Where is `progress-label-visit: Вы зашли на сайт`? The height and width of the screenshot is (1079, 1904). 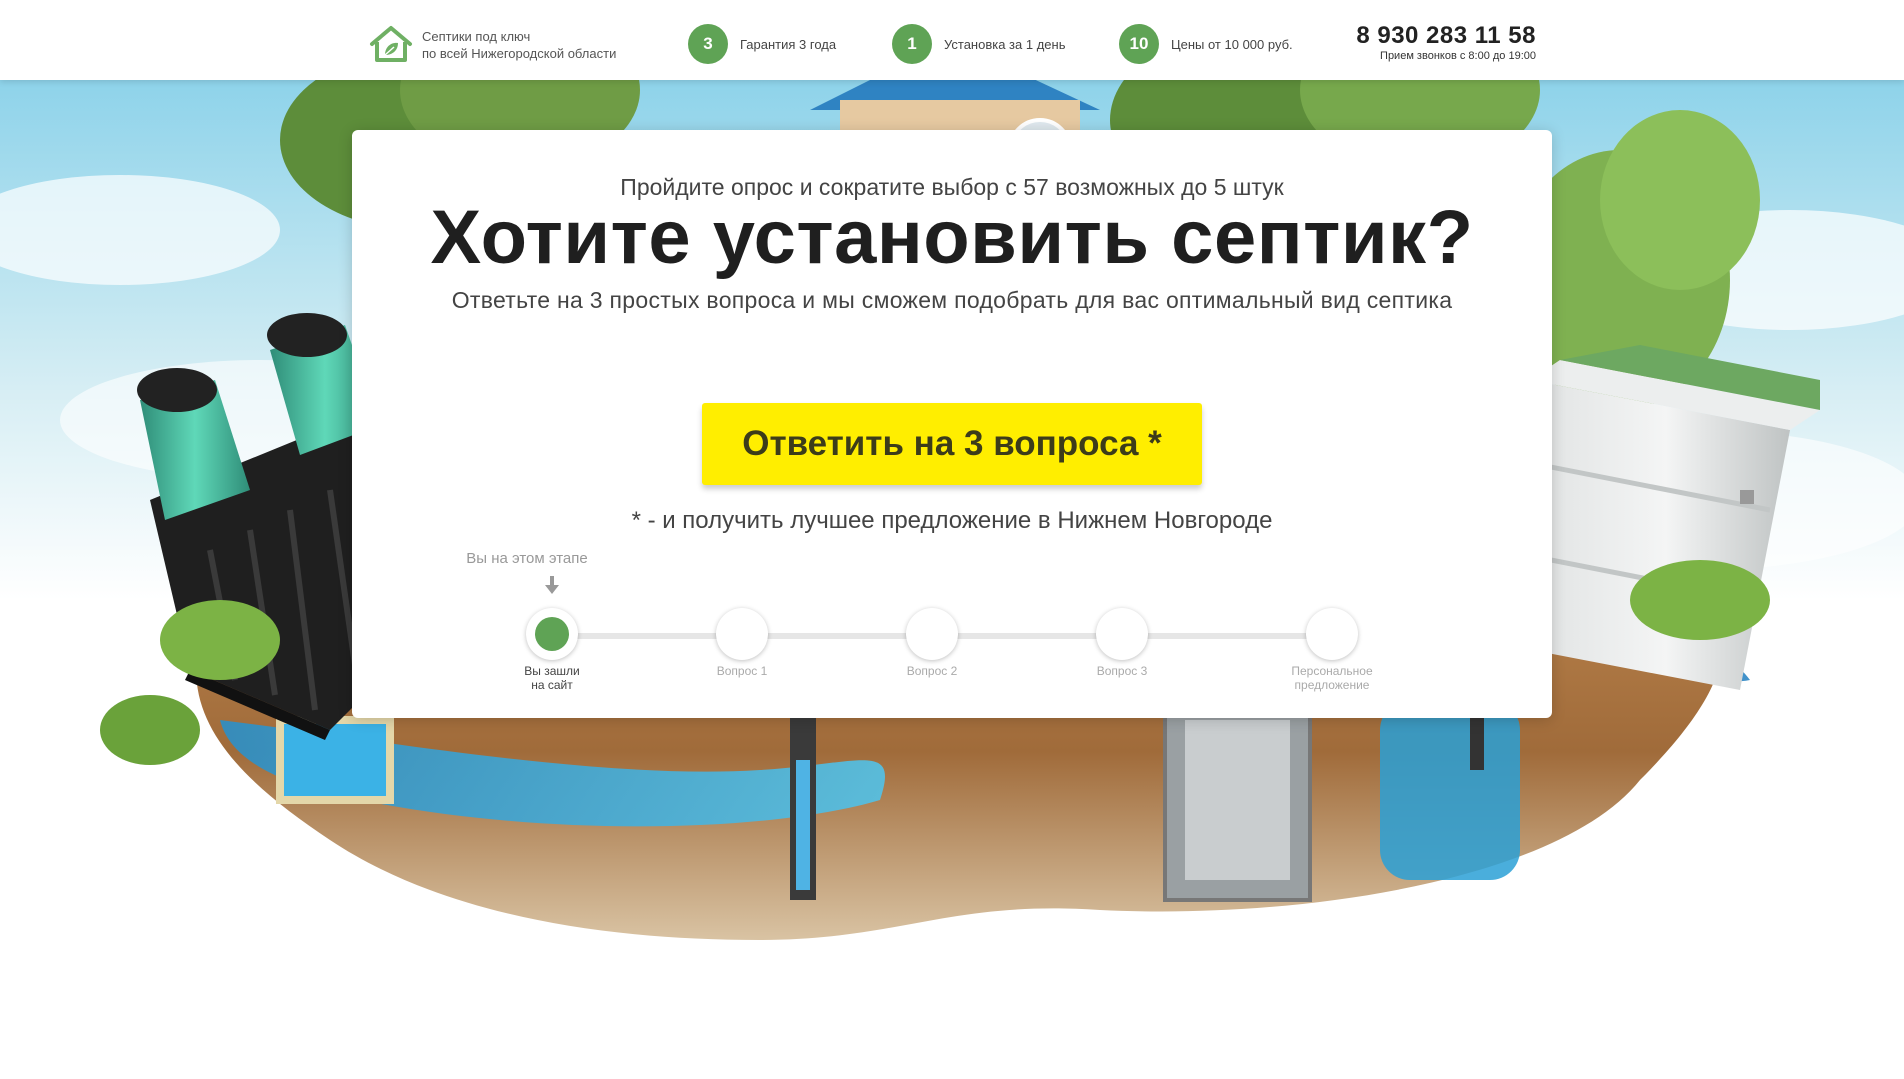 progress-label-visit: Вы зашли на сайт is located at coordinates (552, 678).